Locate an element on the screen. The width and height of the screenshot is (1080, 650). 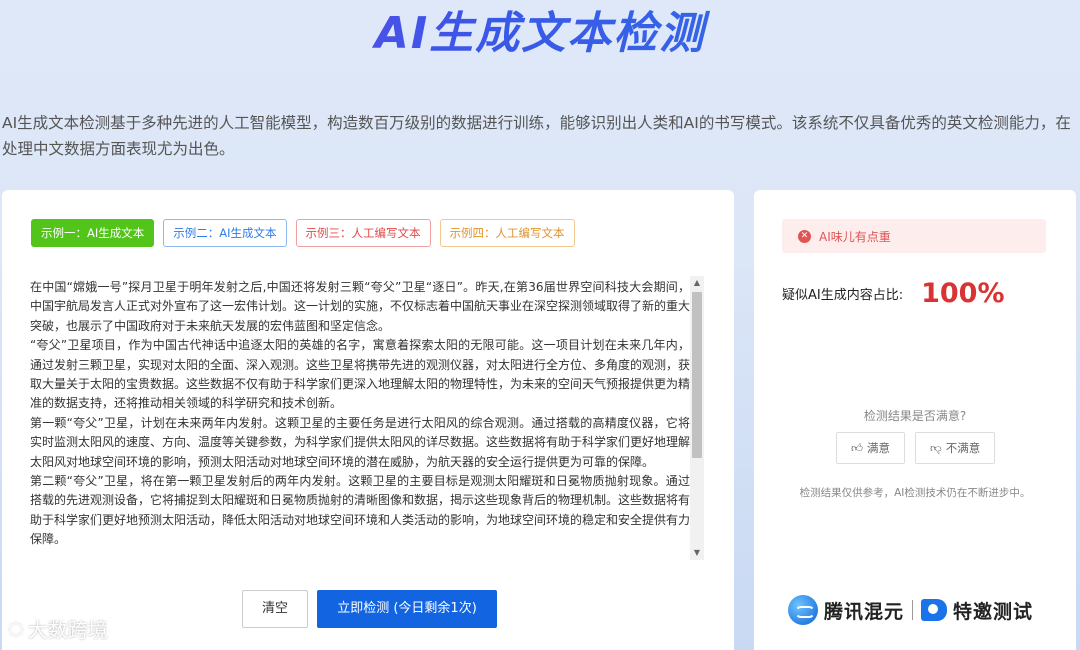
hunyuan-logo-icon is located at coordinates (803, 610).